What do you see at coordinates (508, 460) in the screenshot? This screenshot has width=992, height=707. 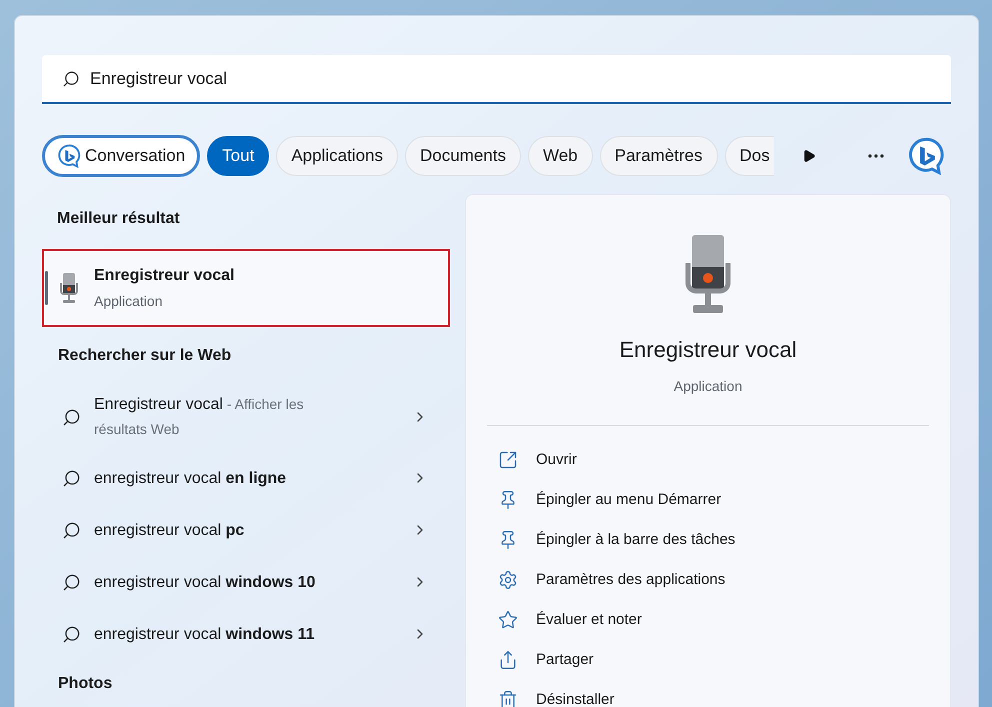 I see `external-link-icon` at bounding box center [508, 460].